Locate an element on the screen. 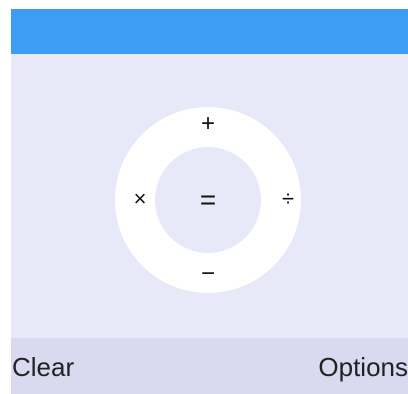 Image resolution: width=408 pixels, height=394 pixels. options-softkey: Options is located at coordinates (363, 367).